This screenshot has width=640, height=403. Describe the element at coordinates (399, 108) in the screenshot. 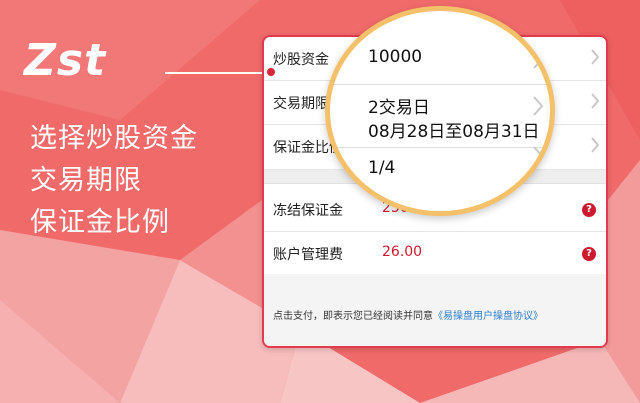

I see `magnified-term: 2交易日` at that location.